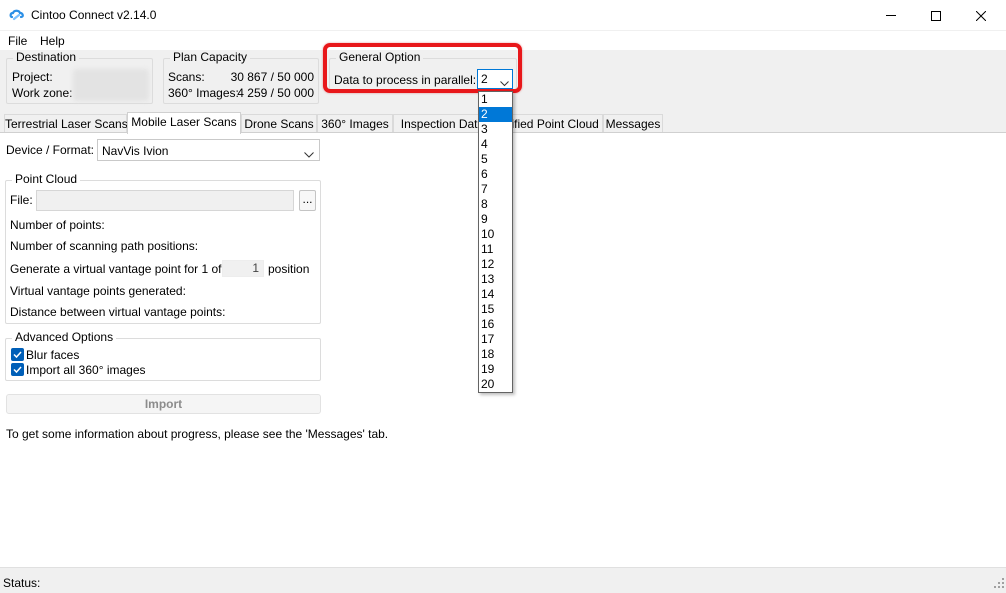  I want to click on dropdown-option: 6, so click(495, 174).